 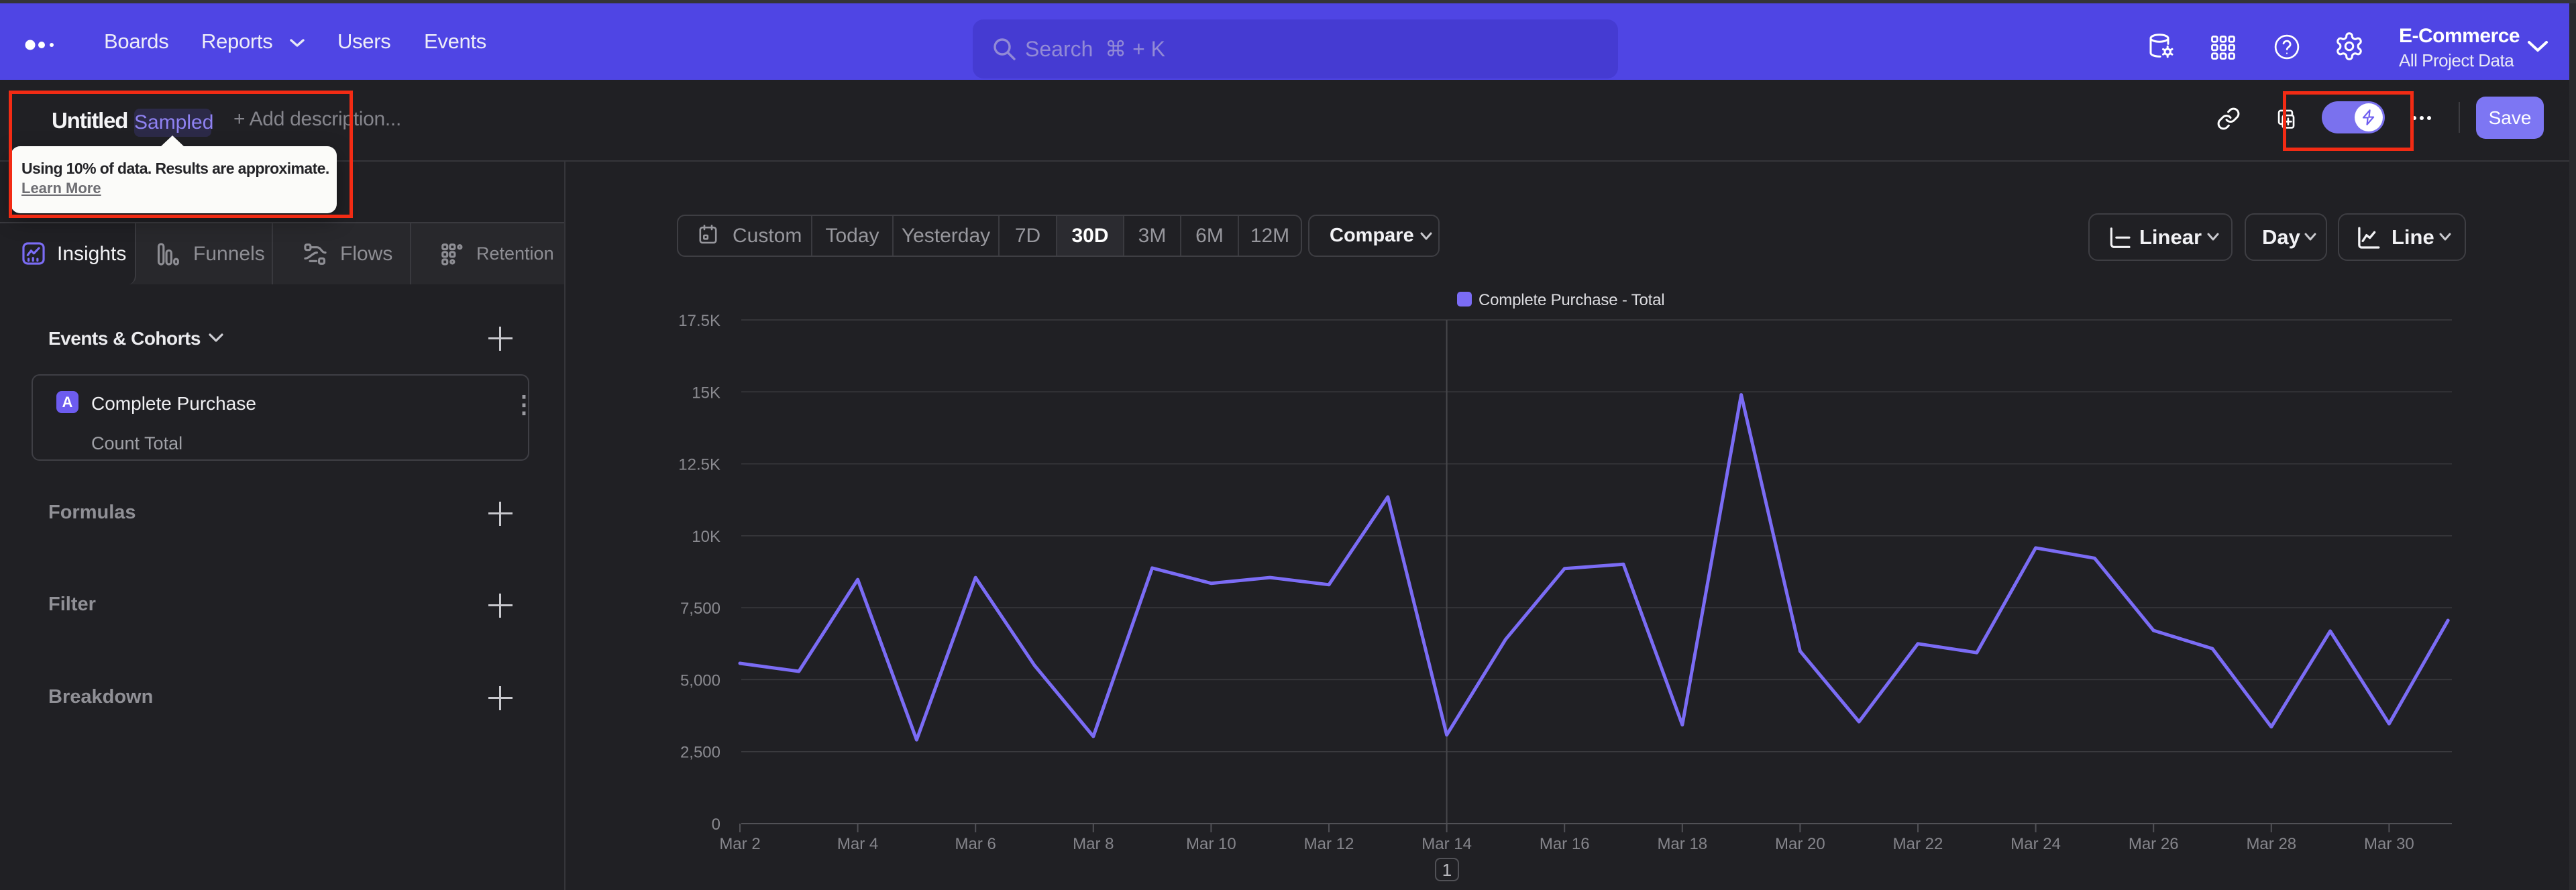 What do you see at coordinates (700, 609) in the screenshot?
I see `svg-text: 7,500` at bounding box center [700, 609].